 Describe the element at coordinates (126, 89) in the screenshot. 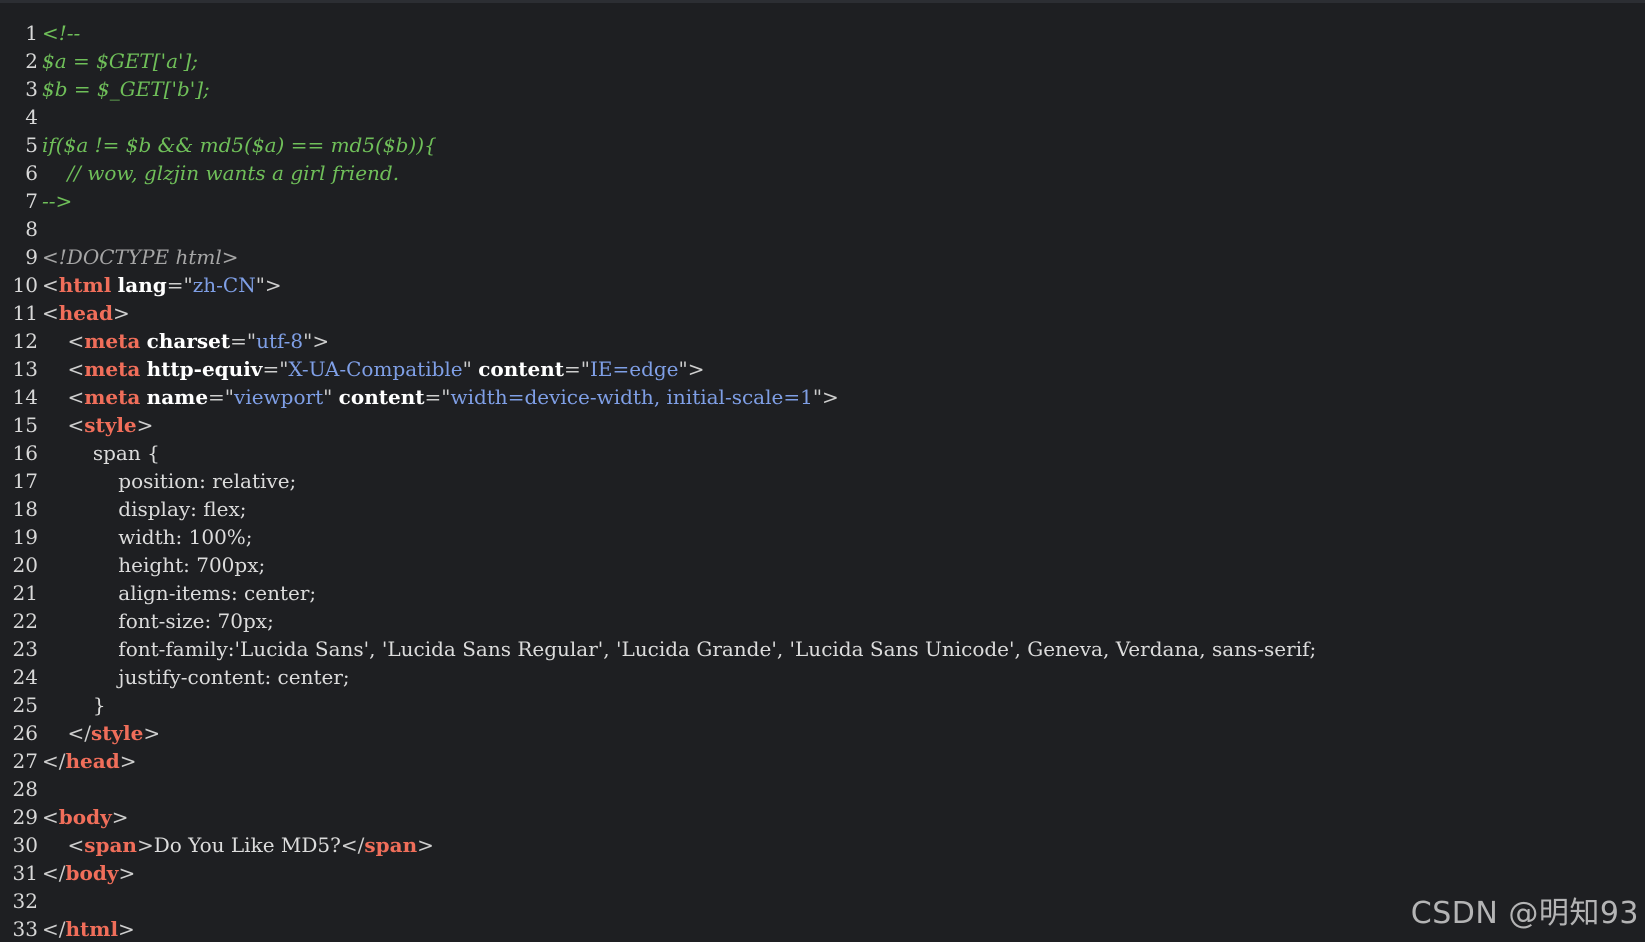

I see `code-token: $b = $_GET['b'];` at that location.